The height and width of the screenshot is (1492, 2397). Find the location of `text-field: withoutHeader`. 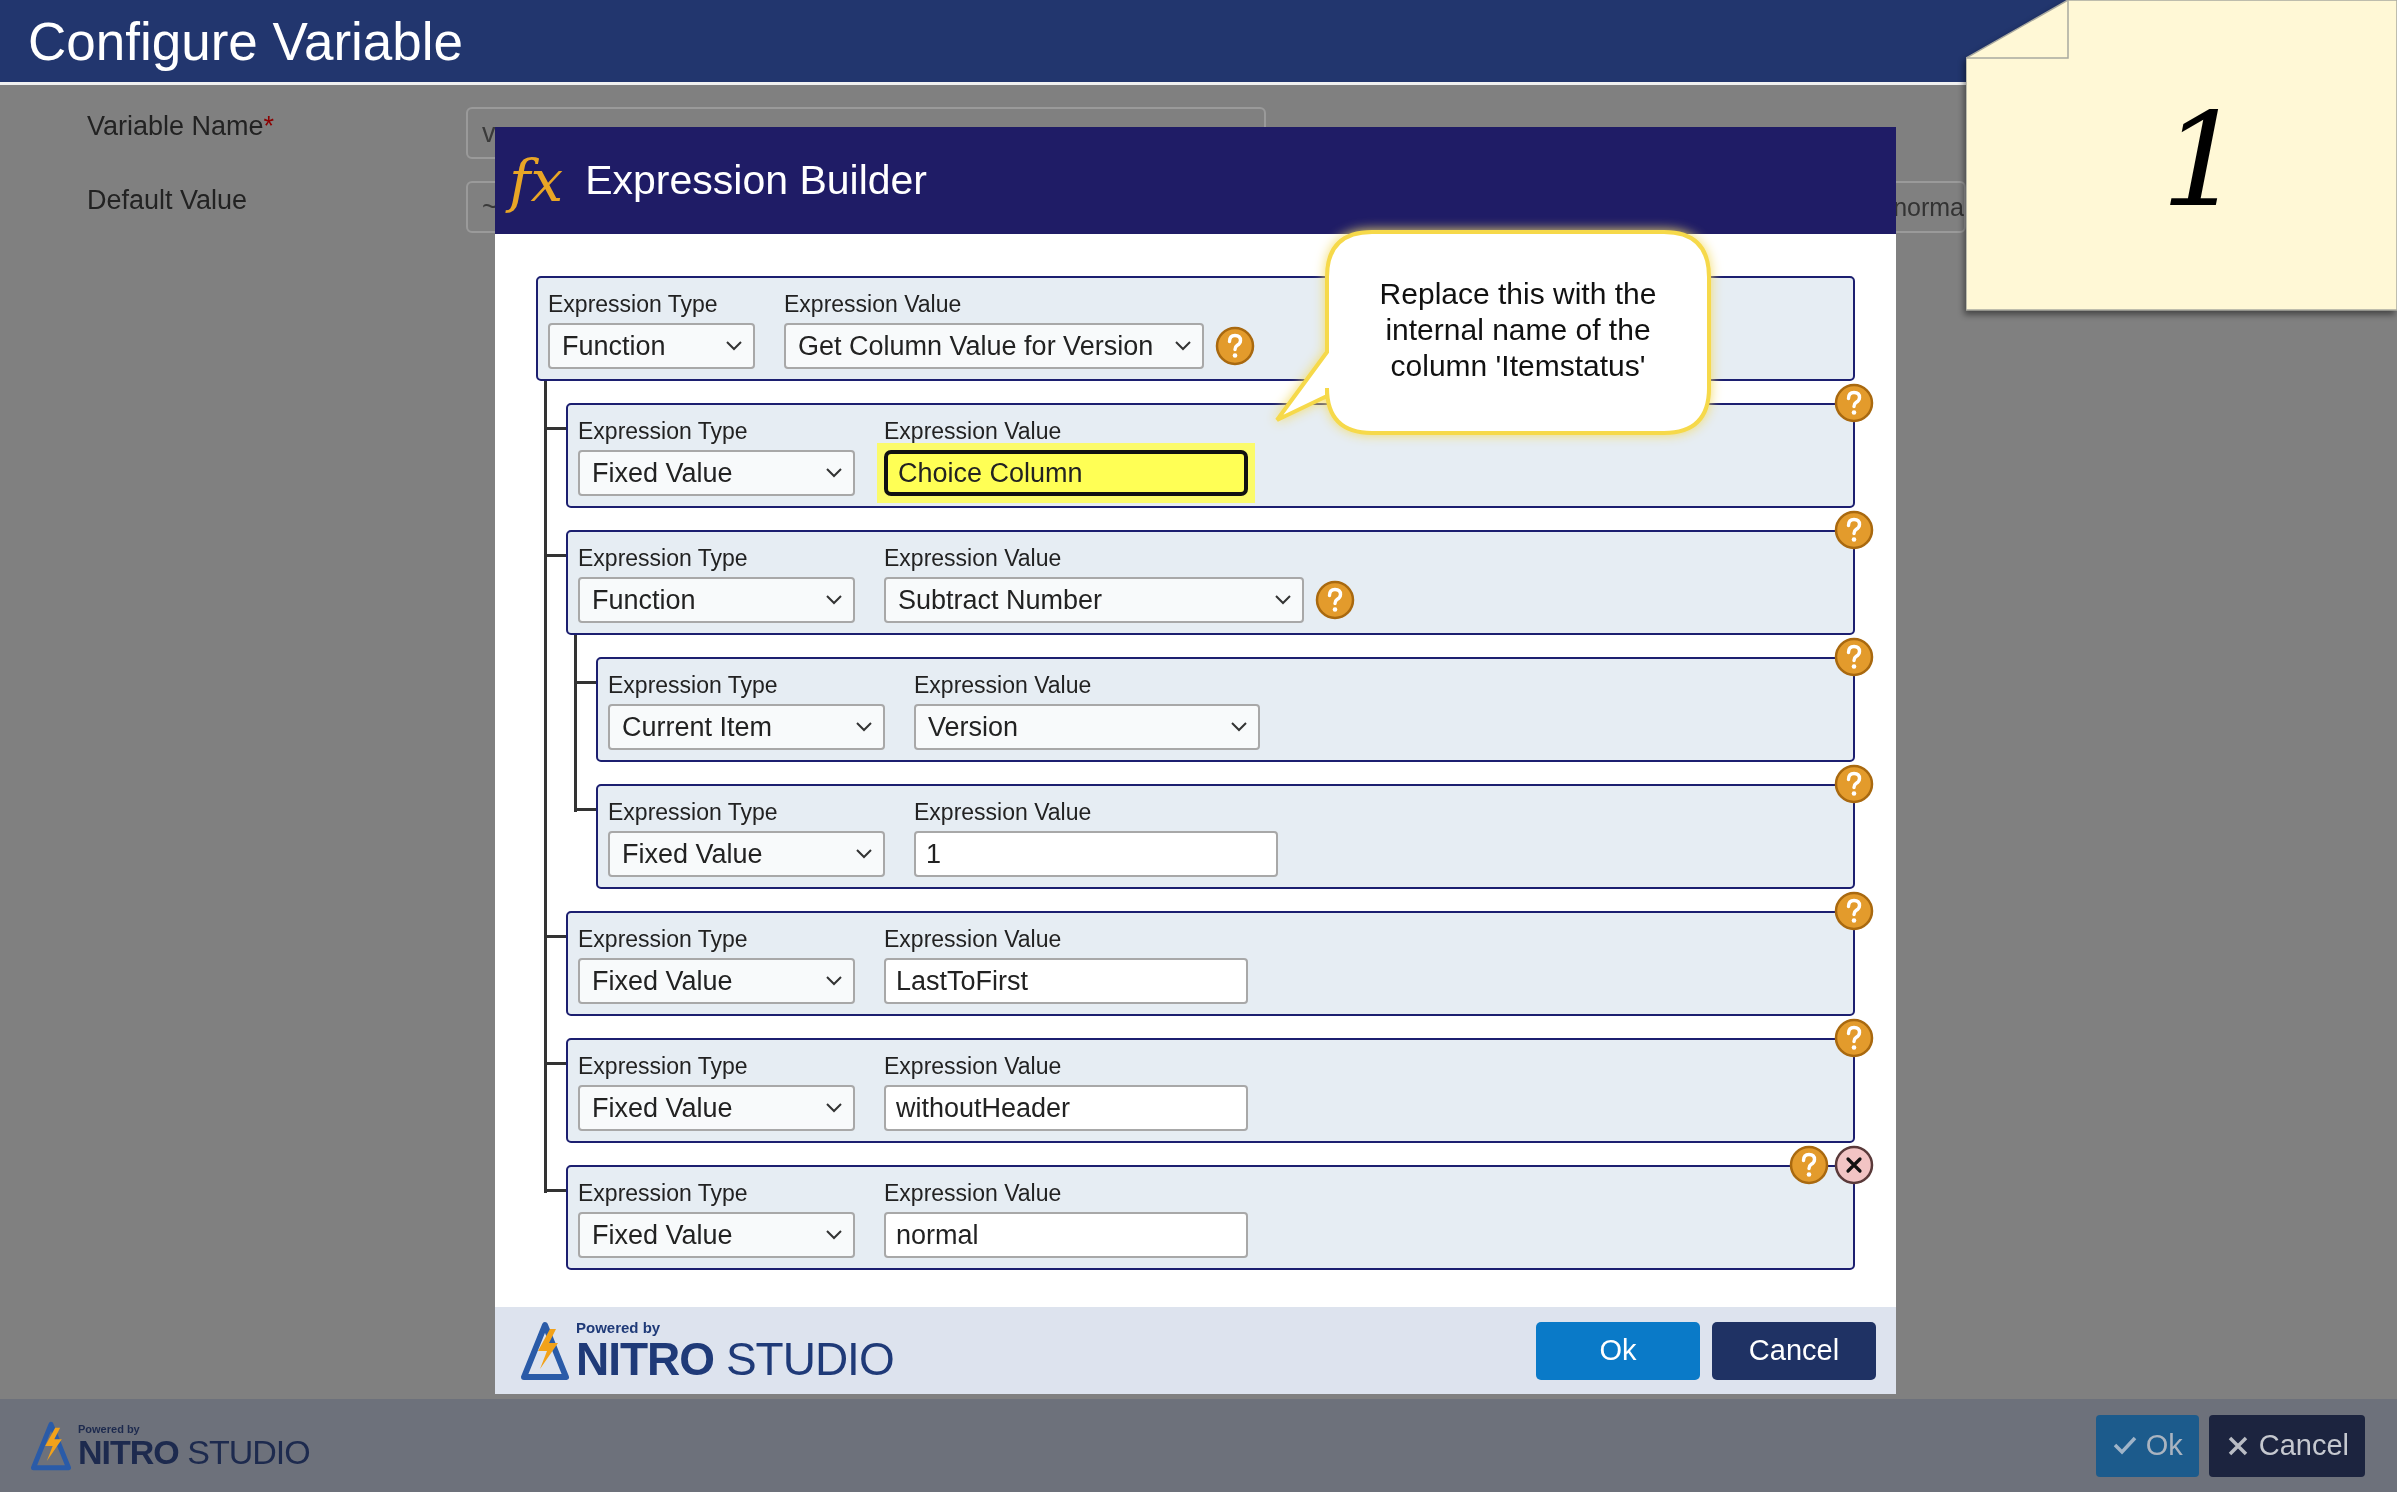

text-field: withoutHeader is located at coordinates (1066, 1108).